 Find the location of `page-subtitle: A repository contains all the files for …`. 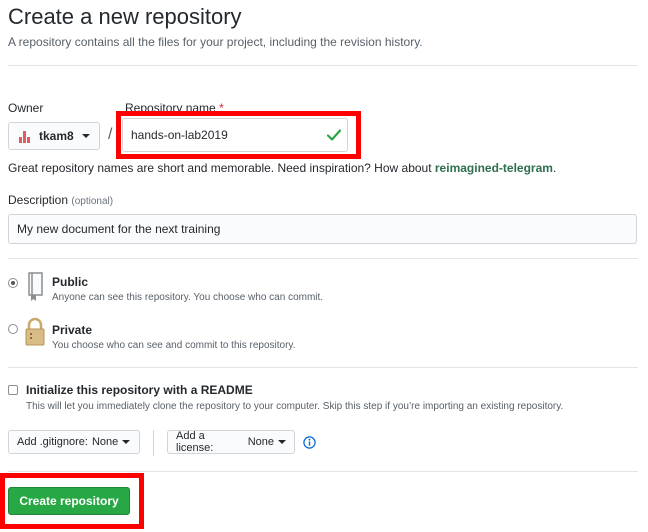

page-subtitle: A repository contains all the files for … is located at coordinates (215, 42).